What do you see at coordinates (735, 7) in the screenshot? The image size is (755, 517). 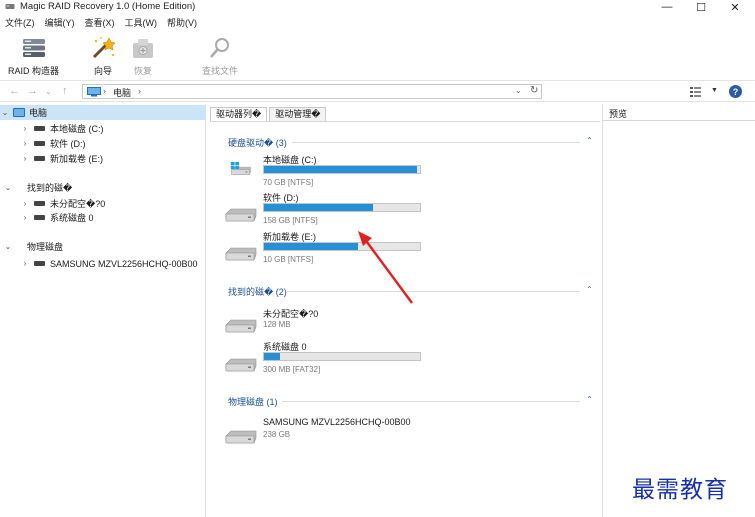 I see `close-button: ✕` at bounding box center [735, 7].